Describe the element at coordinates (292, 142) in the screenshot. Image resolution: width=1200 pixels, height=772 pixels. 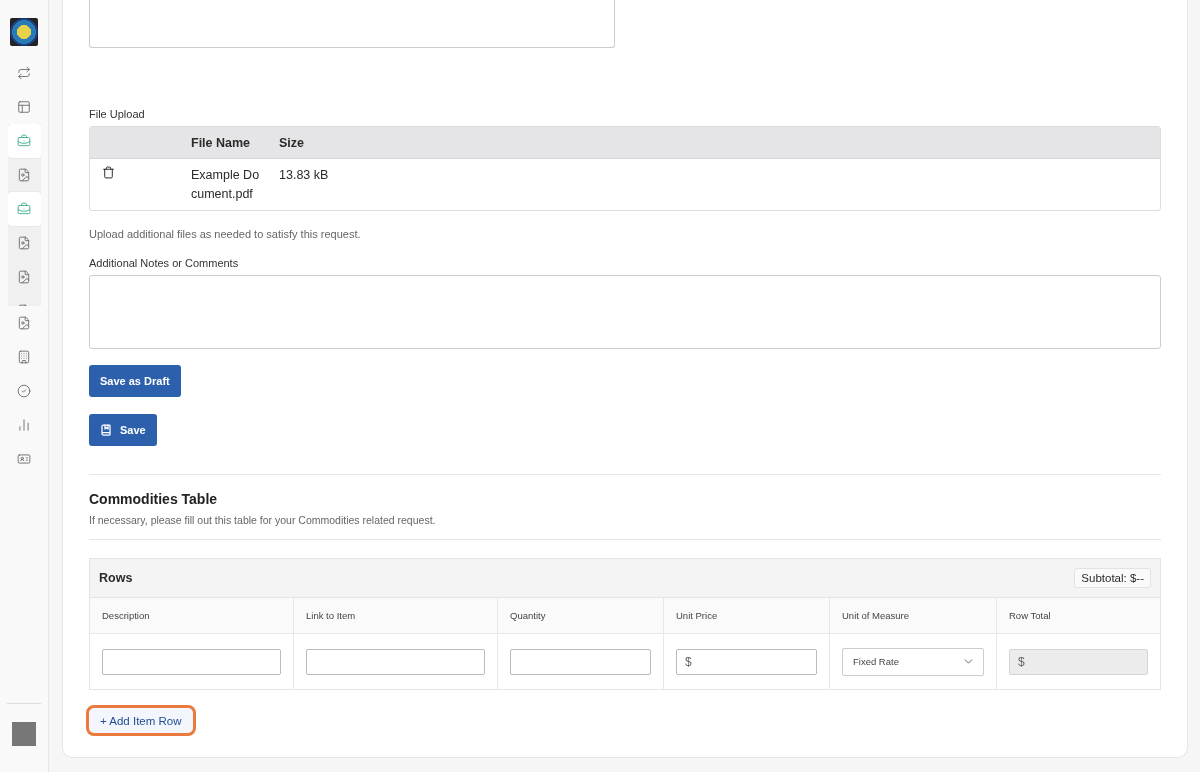
I see `column-header: Size` at that location.